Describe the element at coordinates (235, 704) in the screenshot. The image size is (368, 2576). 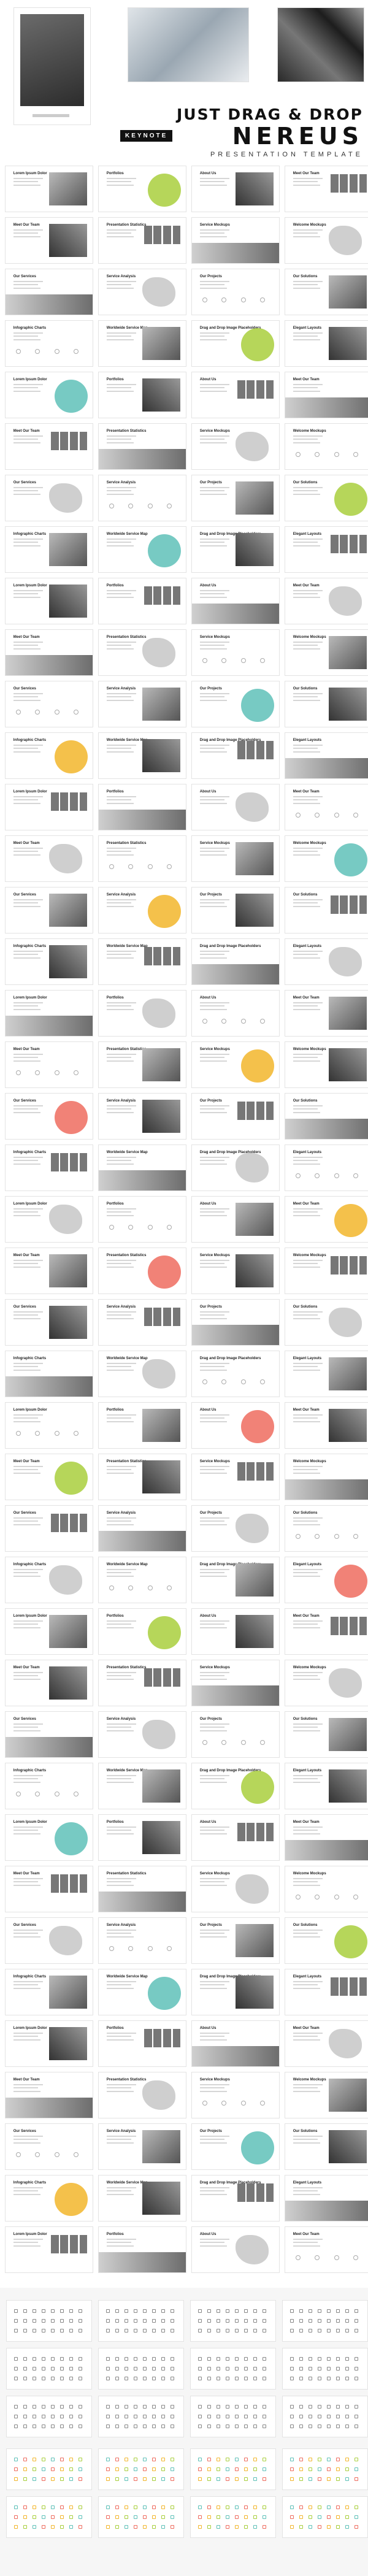
I see `slide-thumbnail: Our Projects` at that location.